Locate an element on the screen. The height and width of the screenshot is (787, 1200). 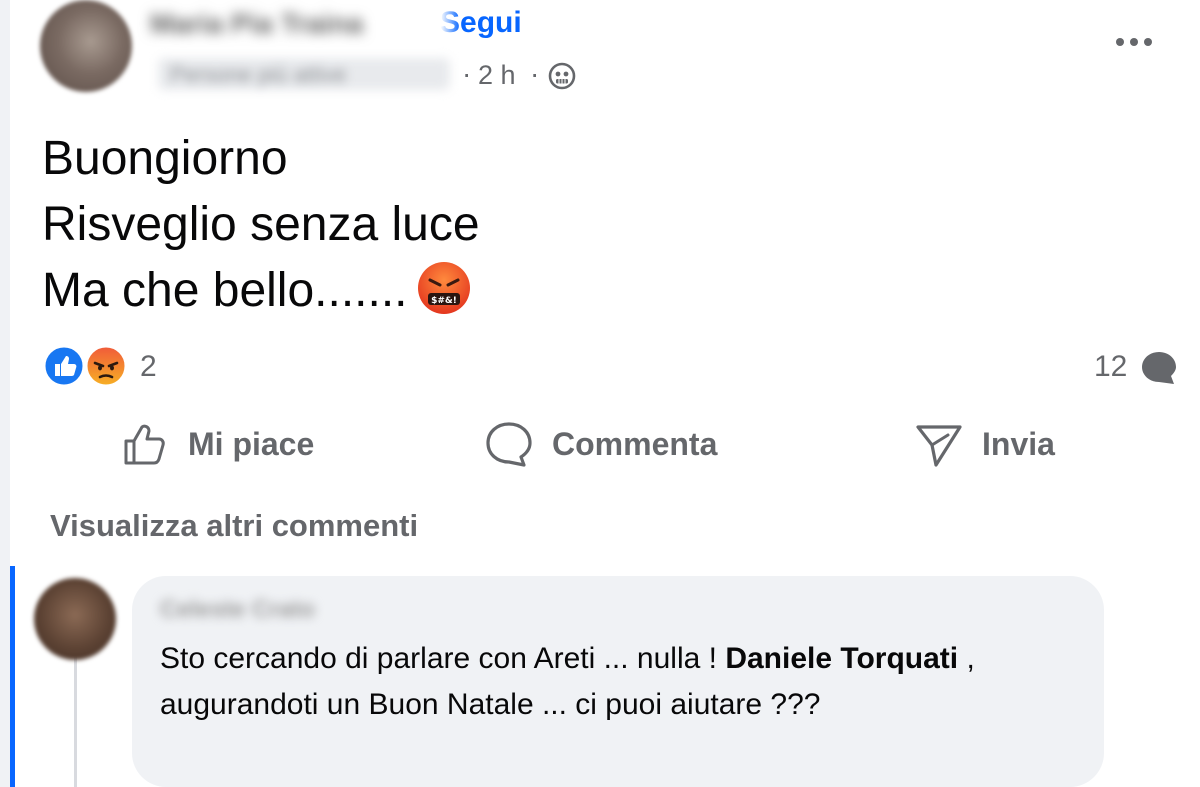
like-button: Mi piace is located at coordinates (217, 444).